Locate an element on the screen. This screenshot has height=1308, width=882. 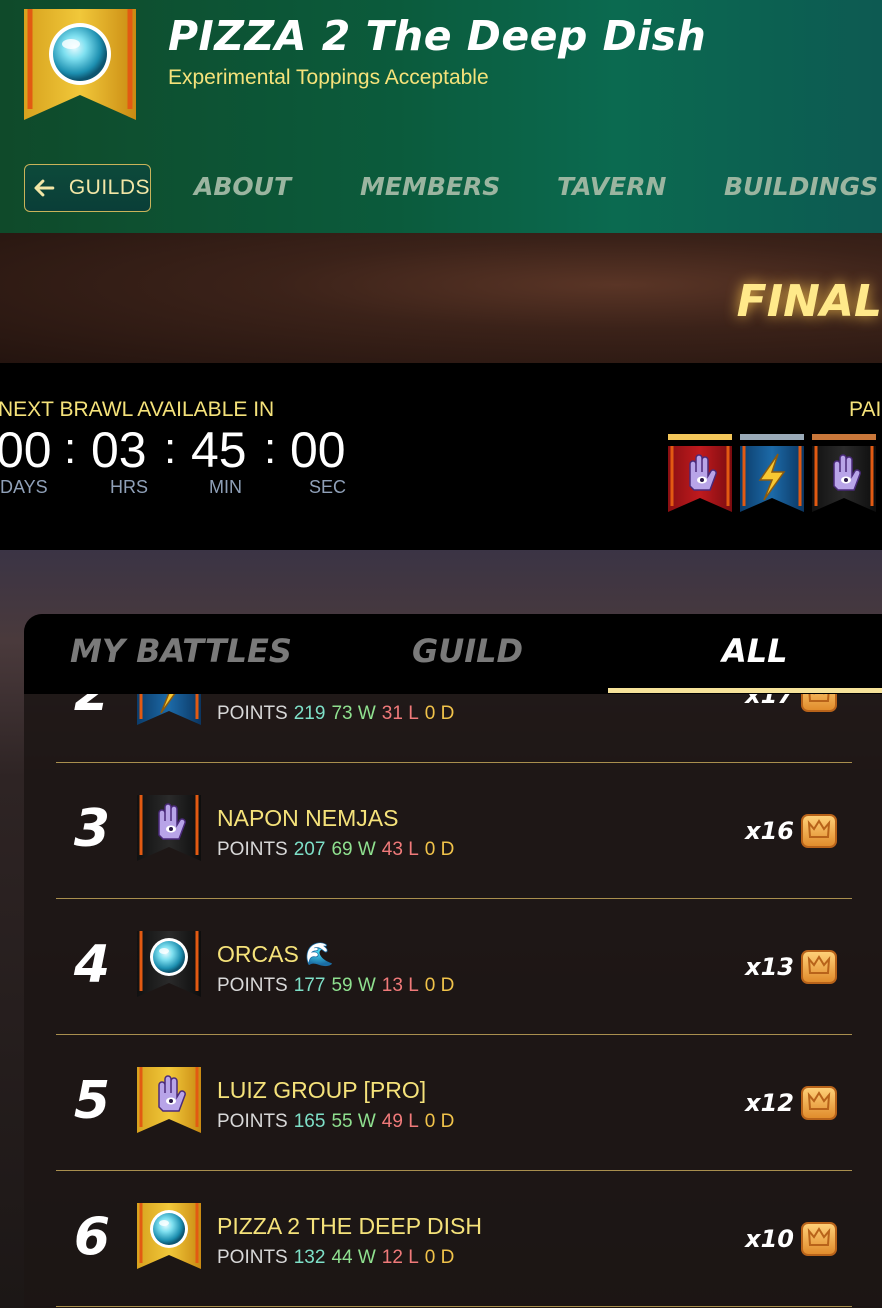
rank-number: 4 is located at coordinates (92, 965).